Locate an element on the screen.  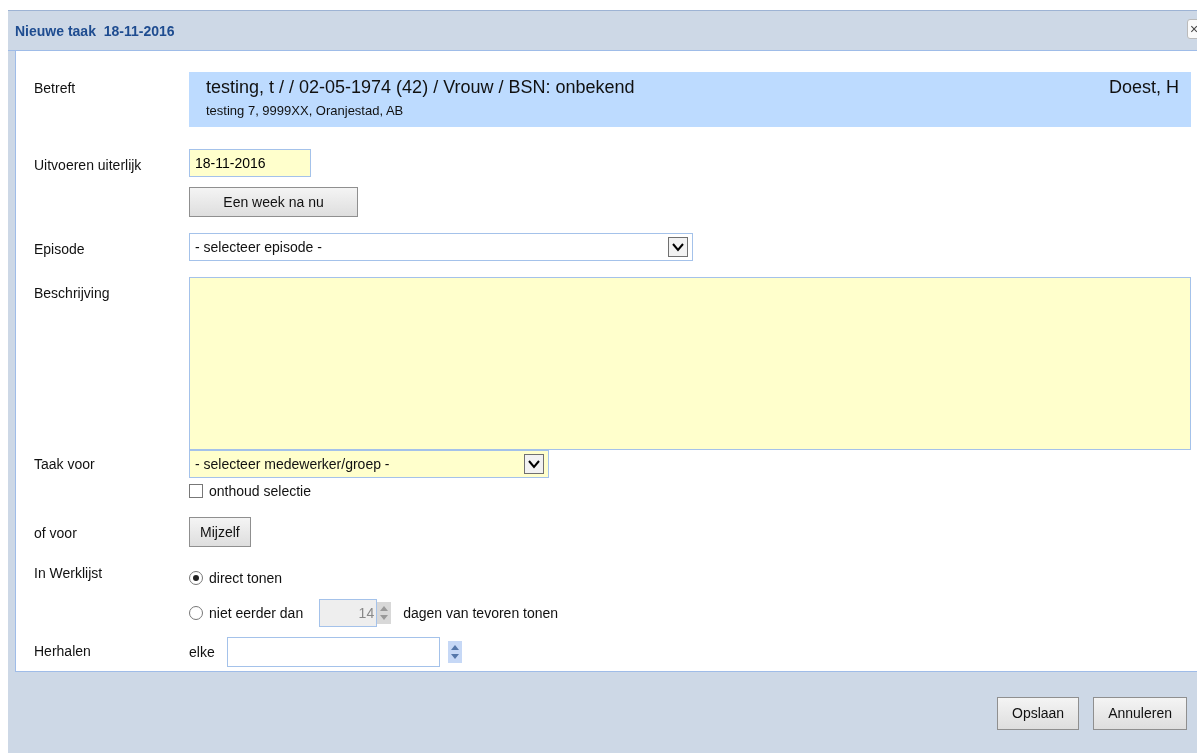
field-label: Uitvoeren uiterlijk is located at coordinates (88, 164).